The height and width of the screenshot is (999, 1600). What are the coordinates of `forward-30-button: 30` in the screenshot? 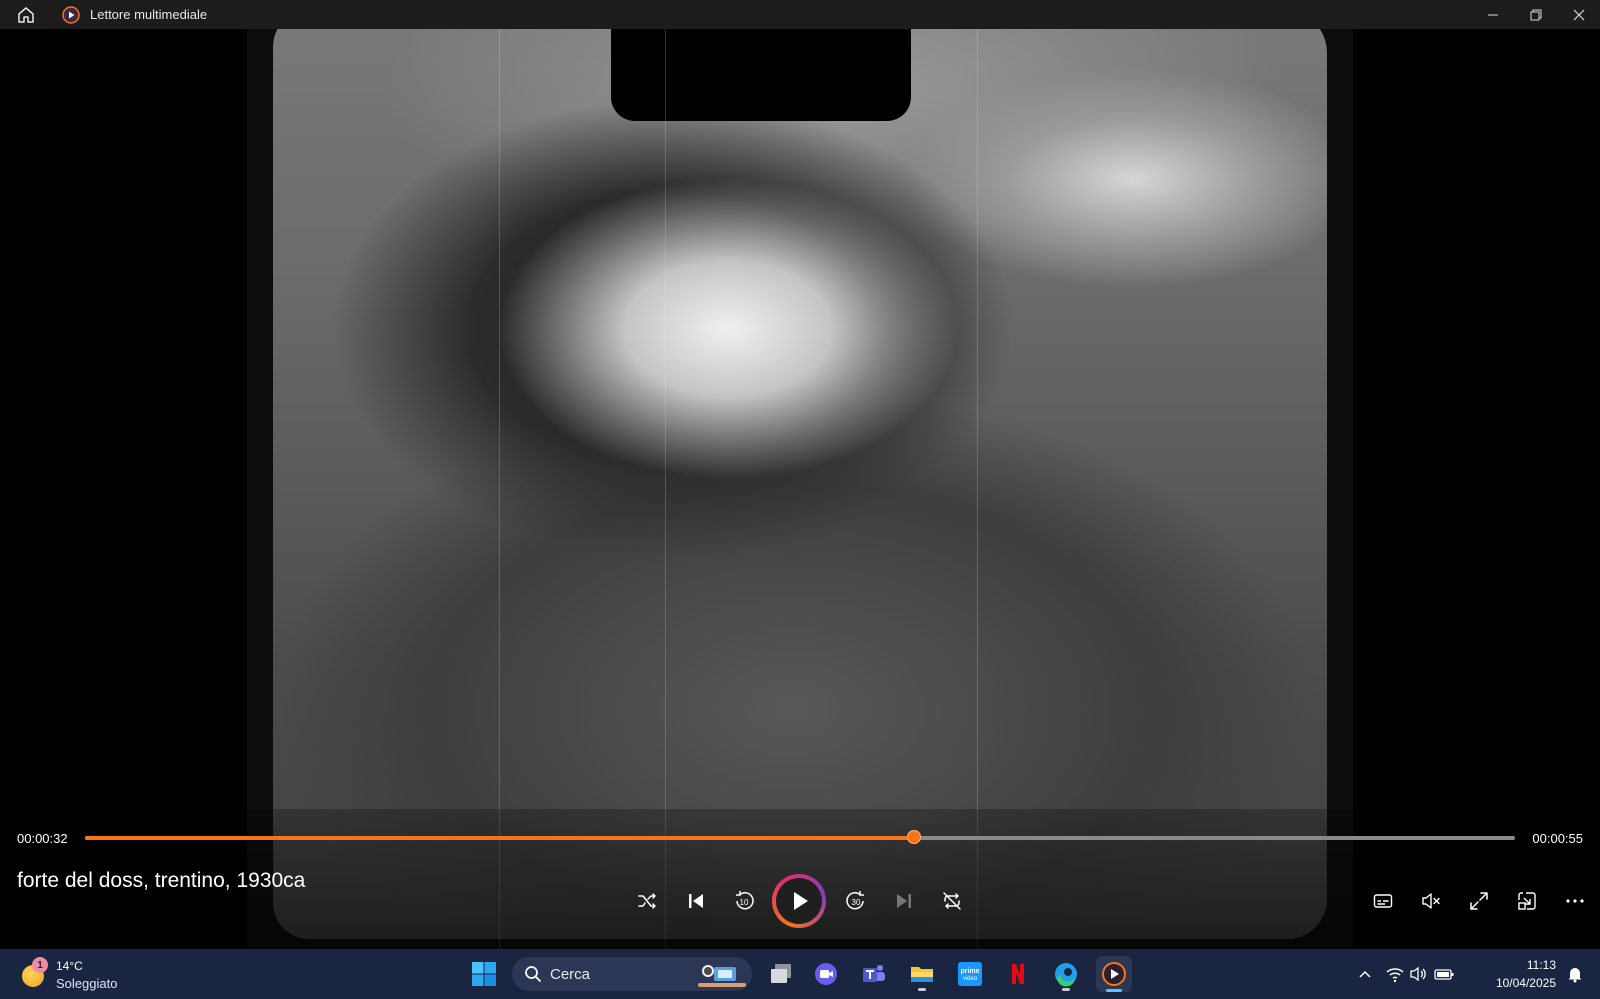 It's located at (856, 901).